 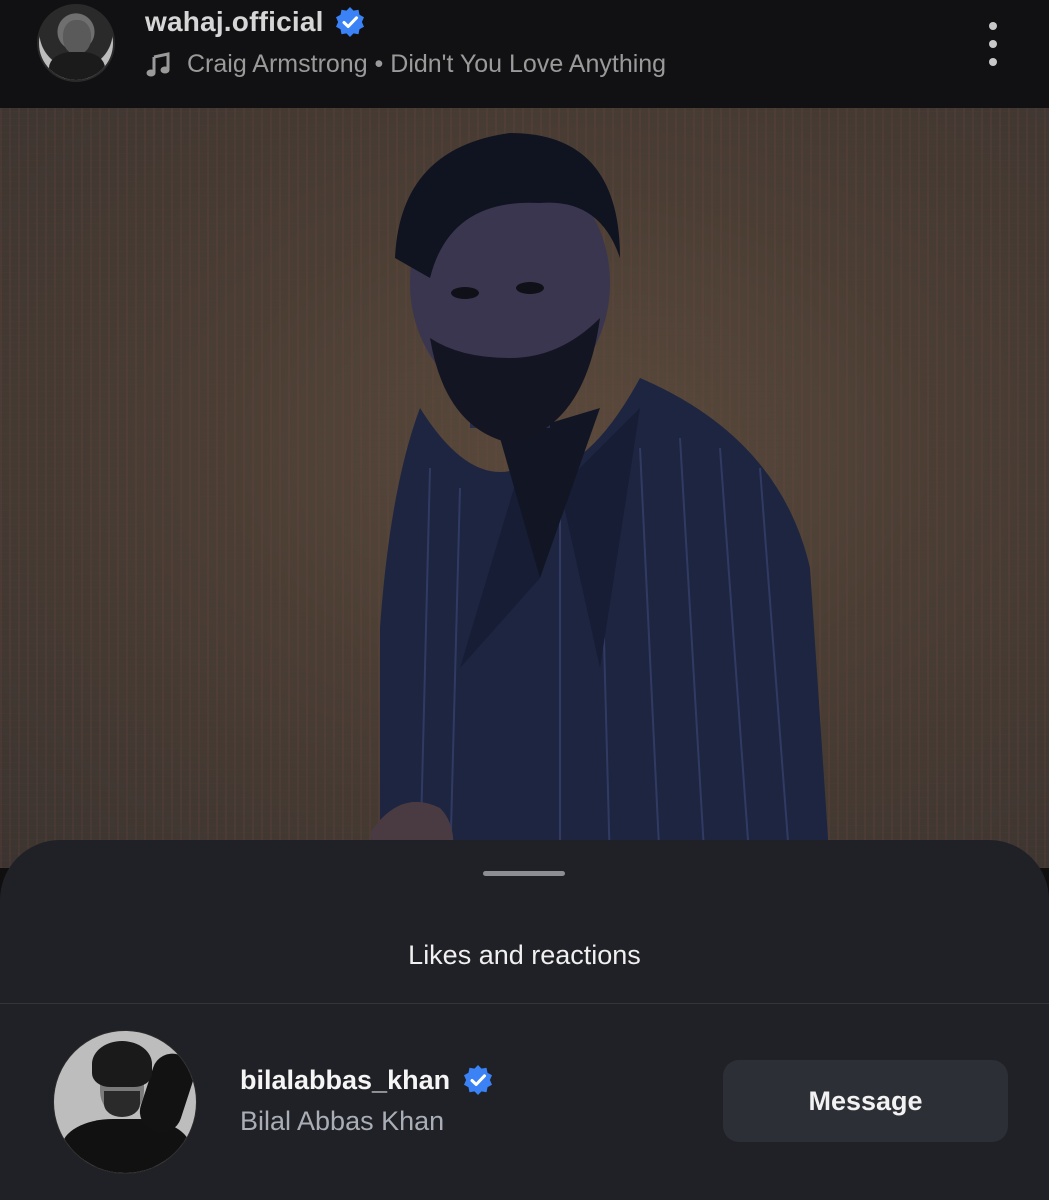 I want to click on liker-username: bilalabbas_khan, so click(x=345, y=1080).